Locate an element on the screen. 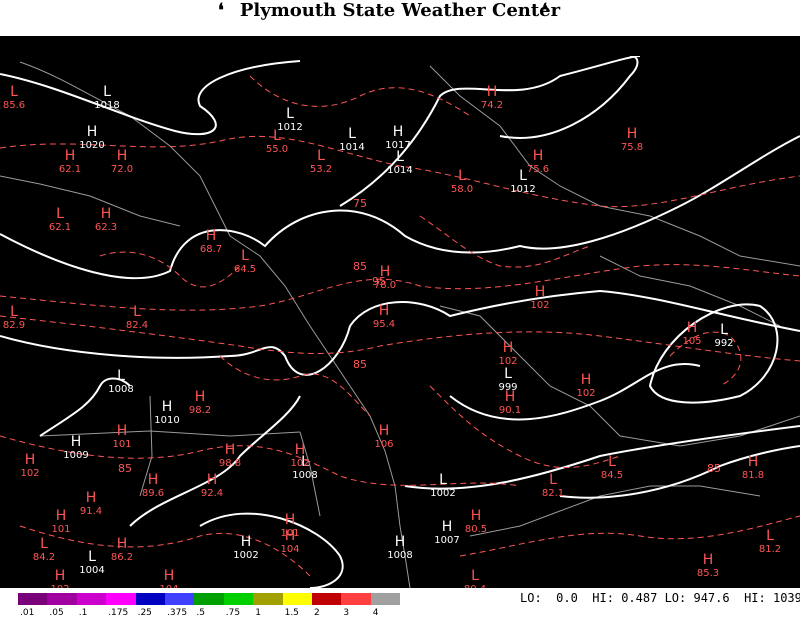 This screenshot has width=800, height=623. temperature-center: H75.8 is located at coordinates (632, 139).